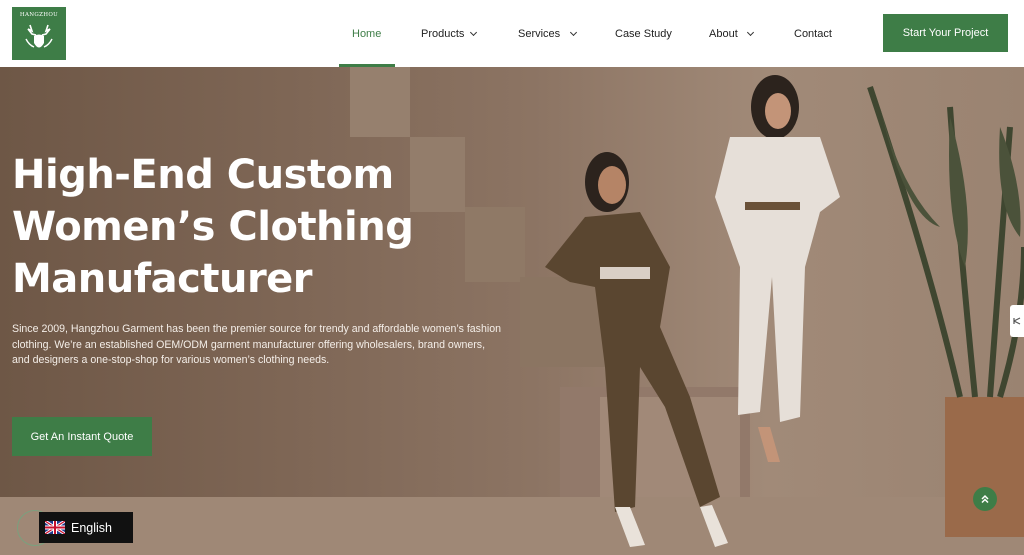 The image size is (1024, 555). I want to click on nav-contact-label: Contact, so click(813, 34).